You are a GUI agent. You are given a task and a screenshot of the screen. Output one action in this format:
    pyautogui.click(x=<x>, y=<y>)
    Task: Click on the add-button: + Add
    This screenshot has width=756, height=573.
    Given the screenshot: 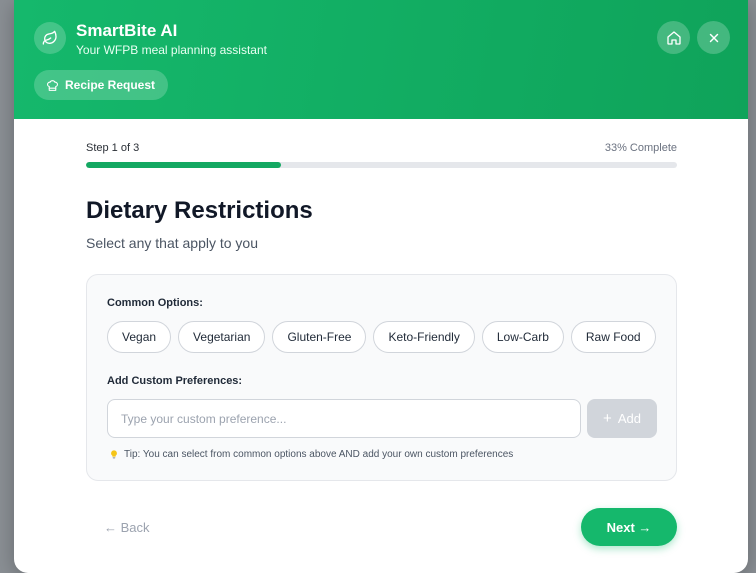 What is the action you would take?
    pyautogui.click(x=622, y=418)
    